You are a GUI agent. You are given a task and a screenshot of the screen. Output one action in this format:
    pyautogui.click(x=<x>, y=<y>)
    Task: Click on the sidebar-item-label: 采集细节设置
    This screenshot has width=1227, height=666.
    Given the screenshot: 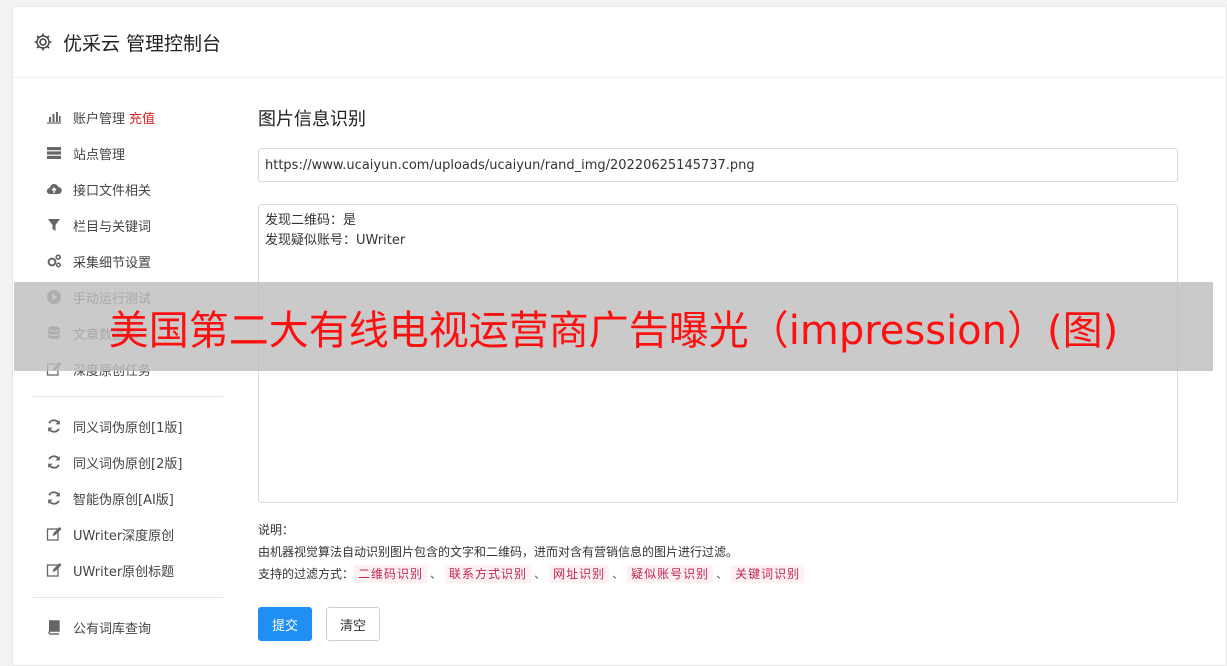 What is the action you would take?
    pyautogui.click(x=112, y=263)
    